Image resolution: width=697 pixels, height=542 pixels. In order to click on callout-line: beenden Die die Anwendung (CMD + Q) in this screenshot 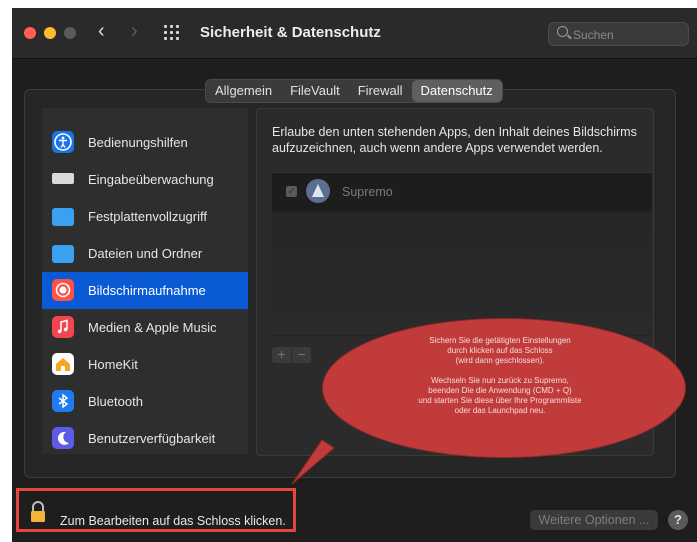, I will do `click(500, 390)`.